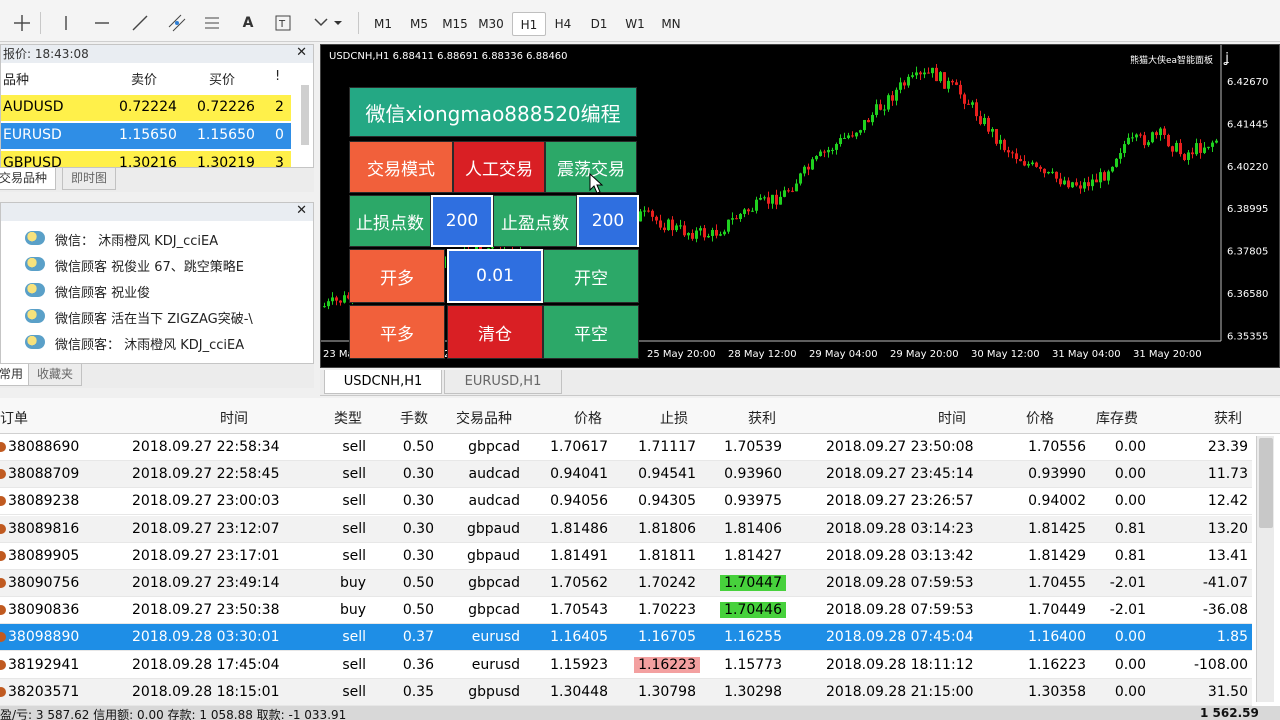 The image size is (1280, 720). What do you see at coordinates (146, 108) in the screenshot?
I see `market-row-audusd: AUDUSD 0.72224 0.72226 2` at bounding box center [146, 108].